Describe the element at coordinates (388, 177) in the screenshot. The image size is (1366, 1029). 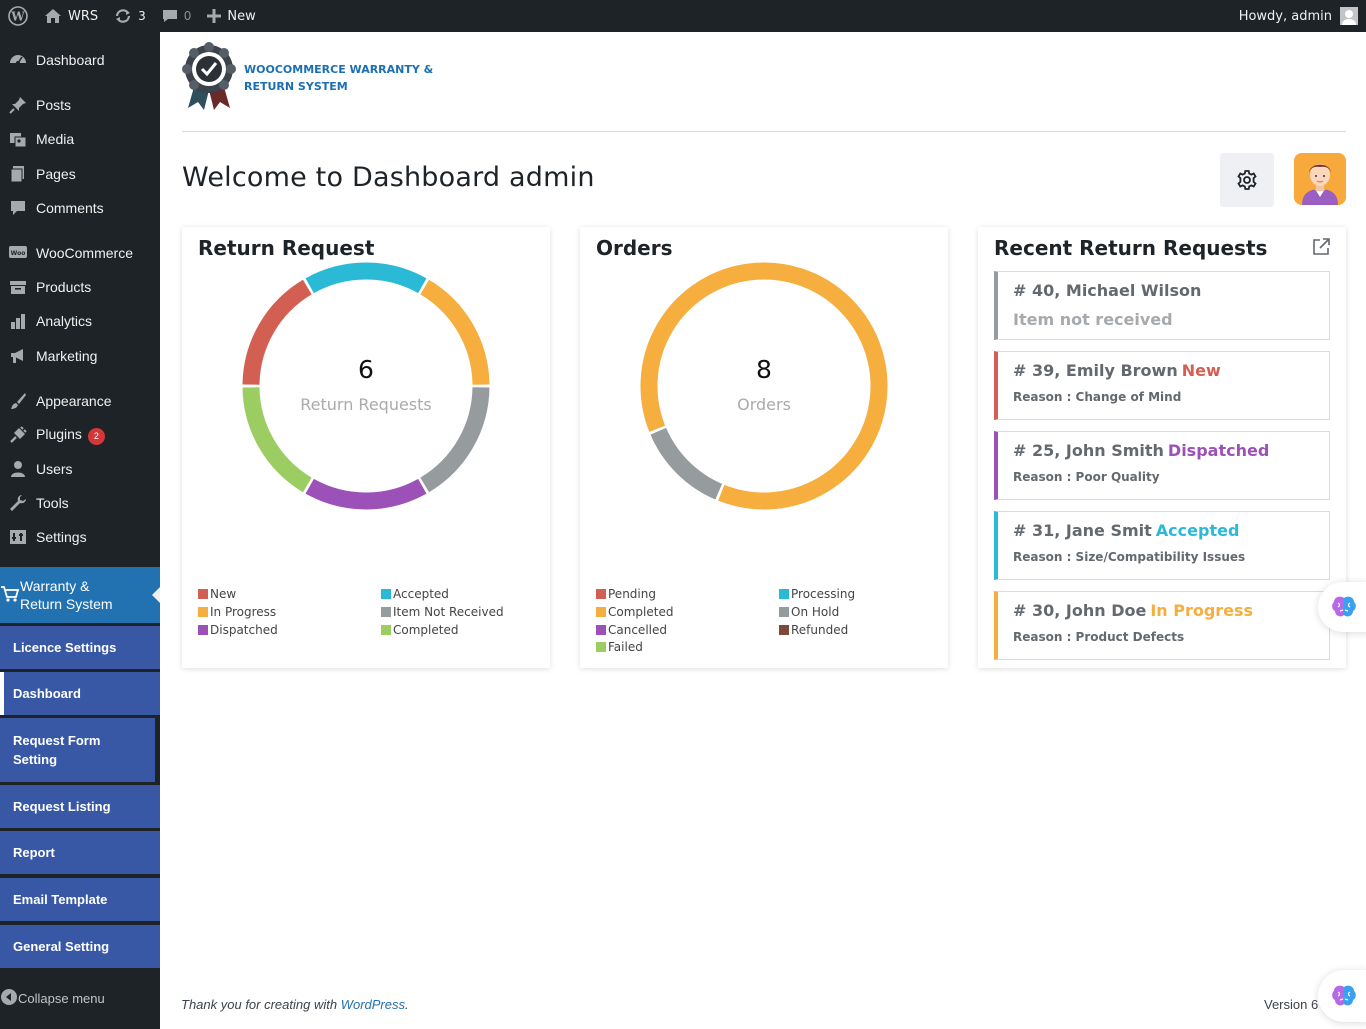
I see `page-title: Welcome to Dashboard admin` at that location.